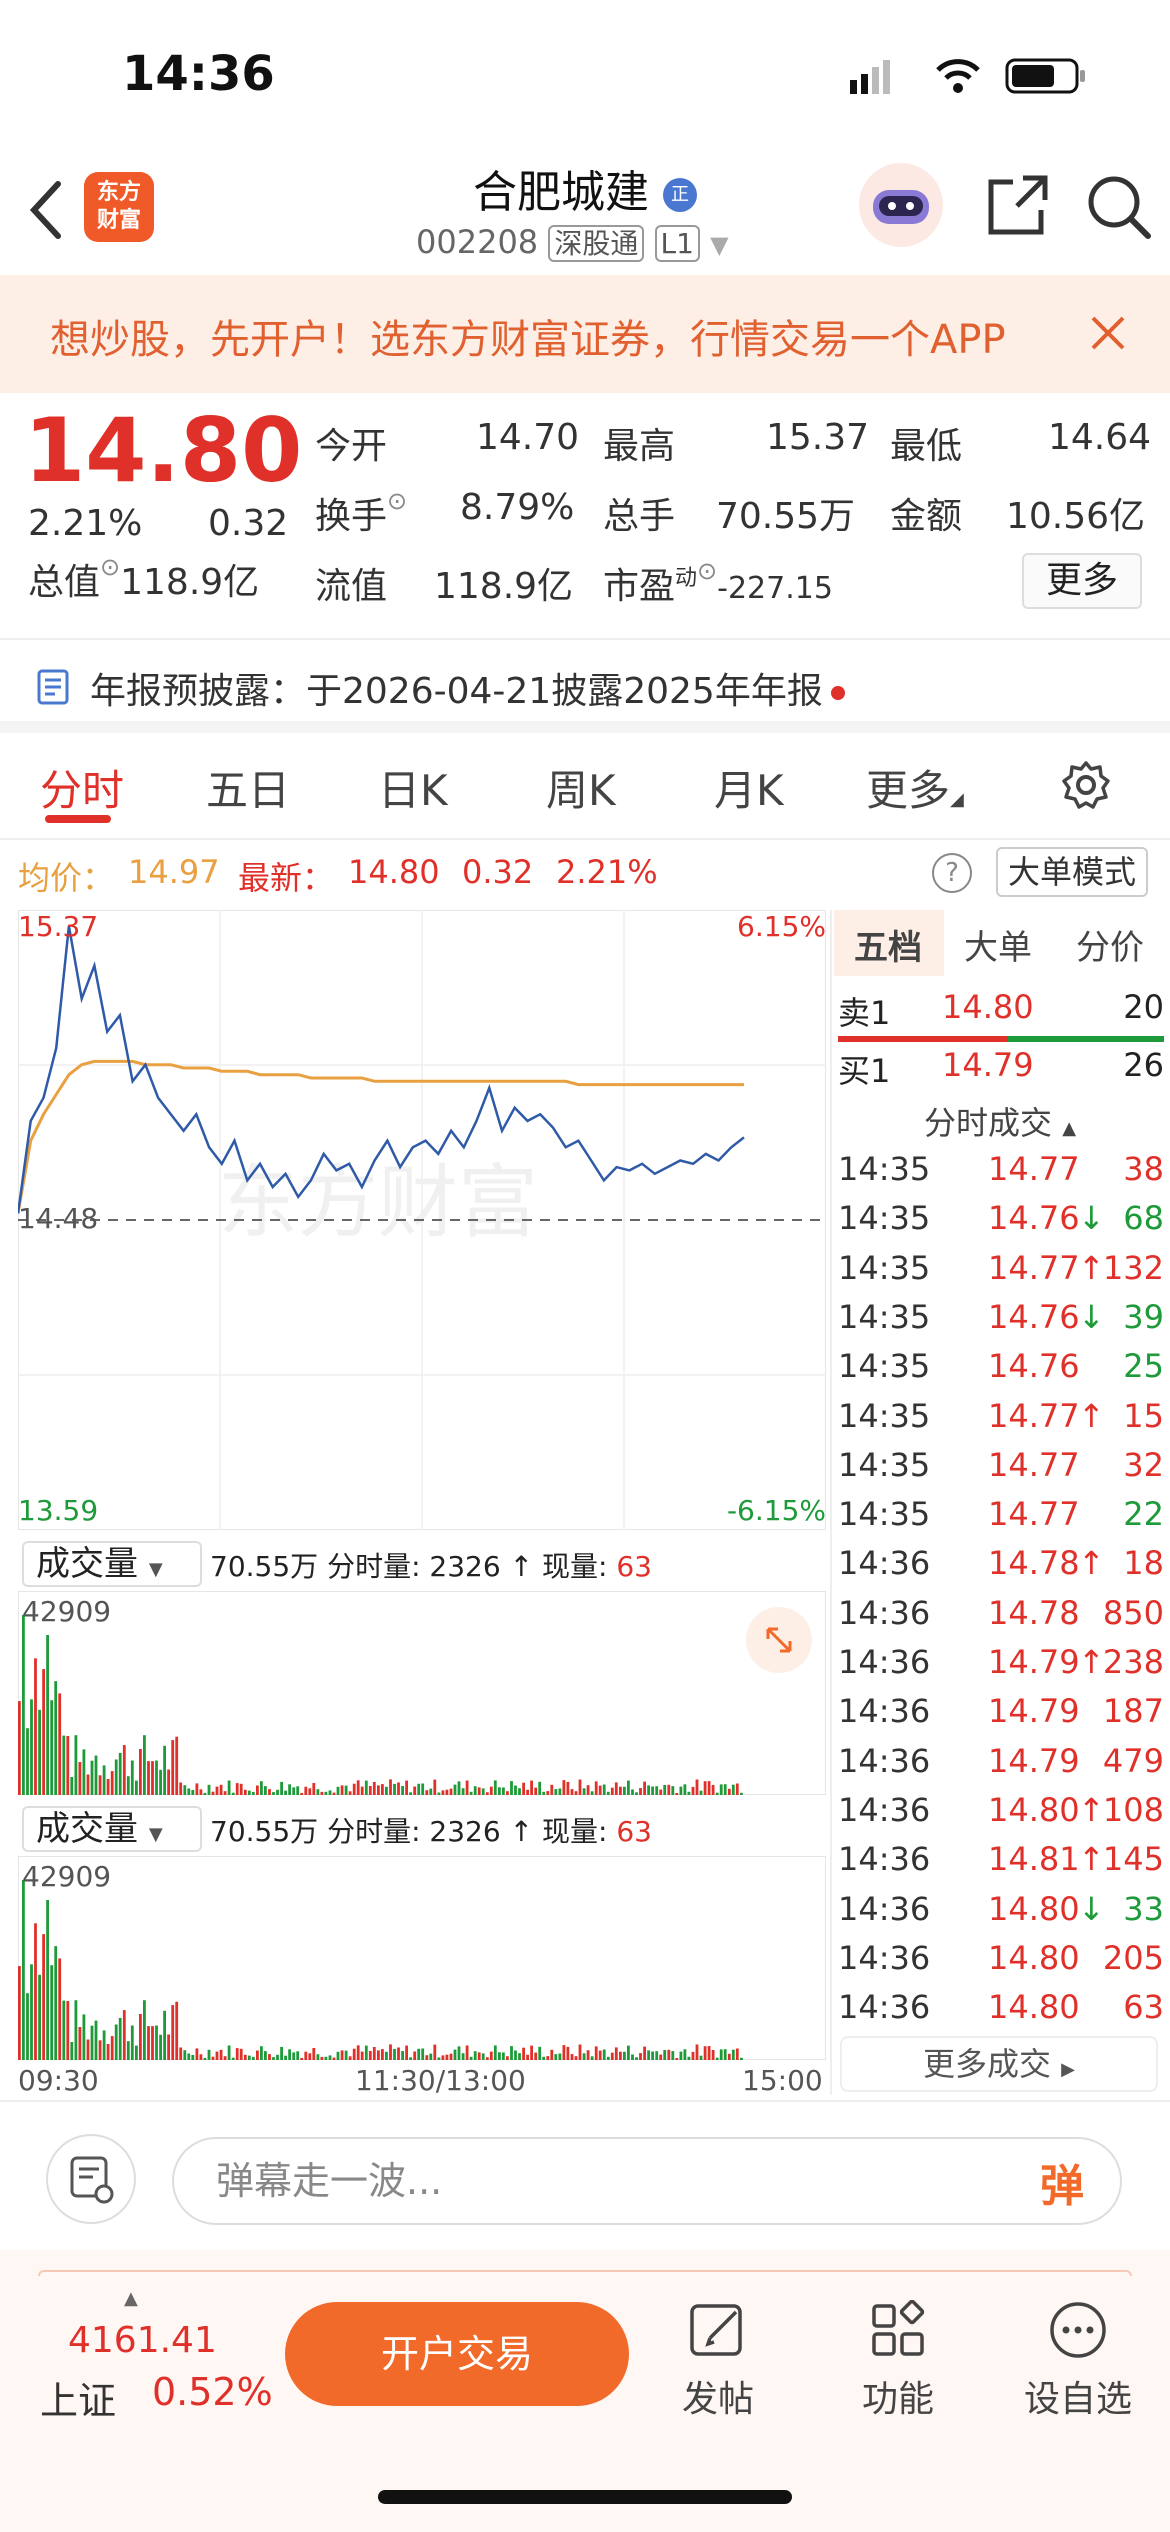  I want to click on more-trades-button: 更多成交 ▶, so click(999, 2064).